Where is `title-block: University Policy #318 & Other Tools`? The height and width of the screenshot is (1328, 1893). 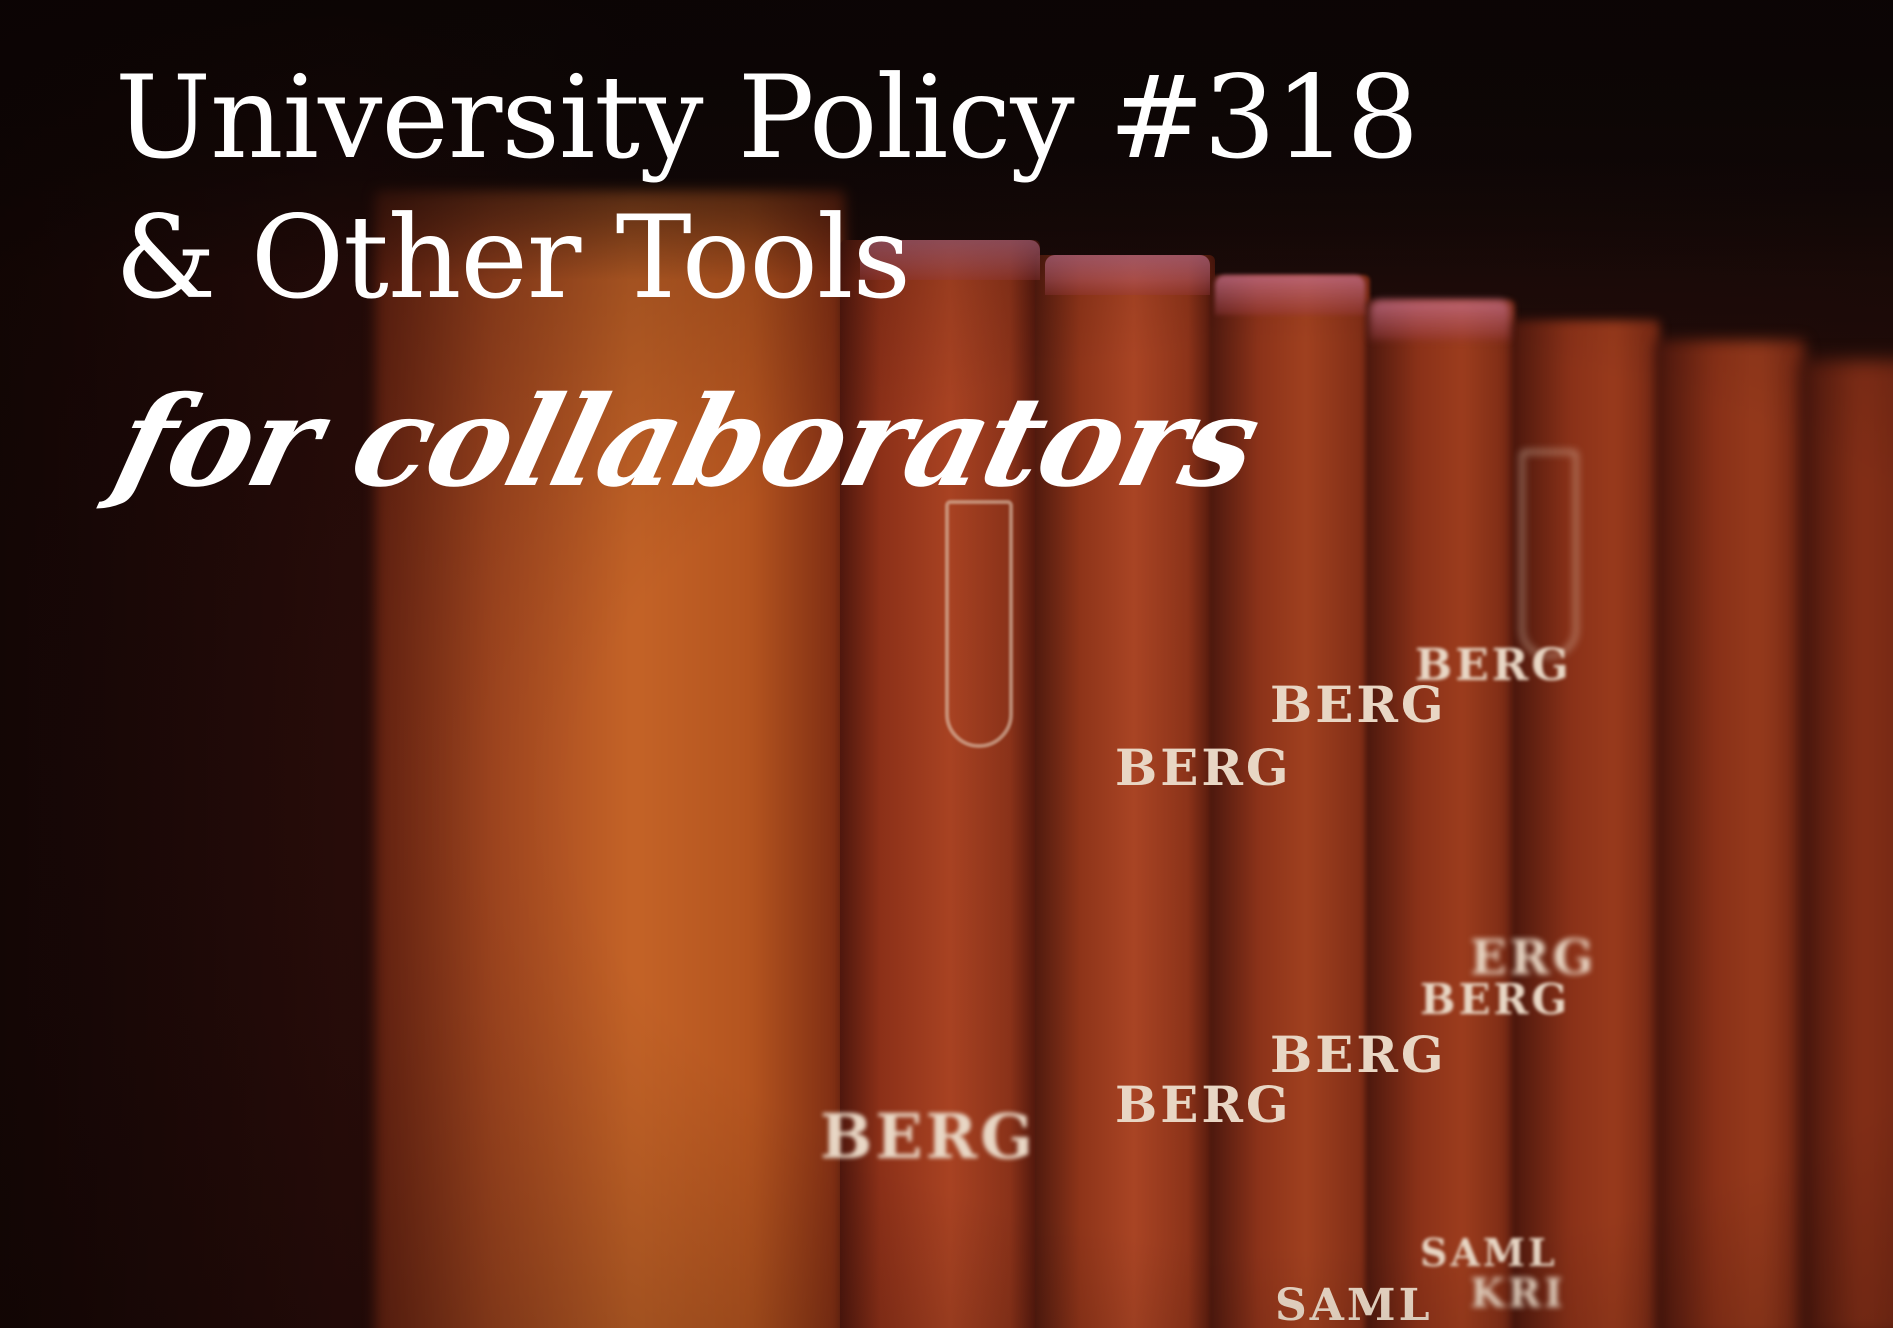
title-block: University Policy #318 & Other Tools is located at coordinates (767, 188).